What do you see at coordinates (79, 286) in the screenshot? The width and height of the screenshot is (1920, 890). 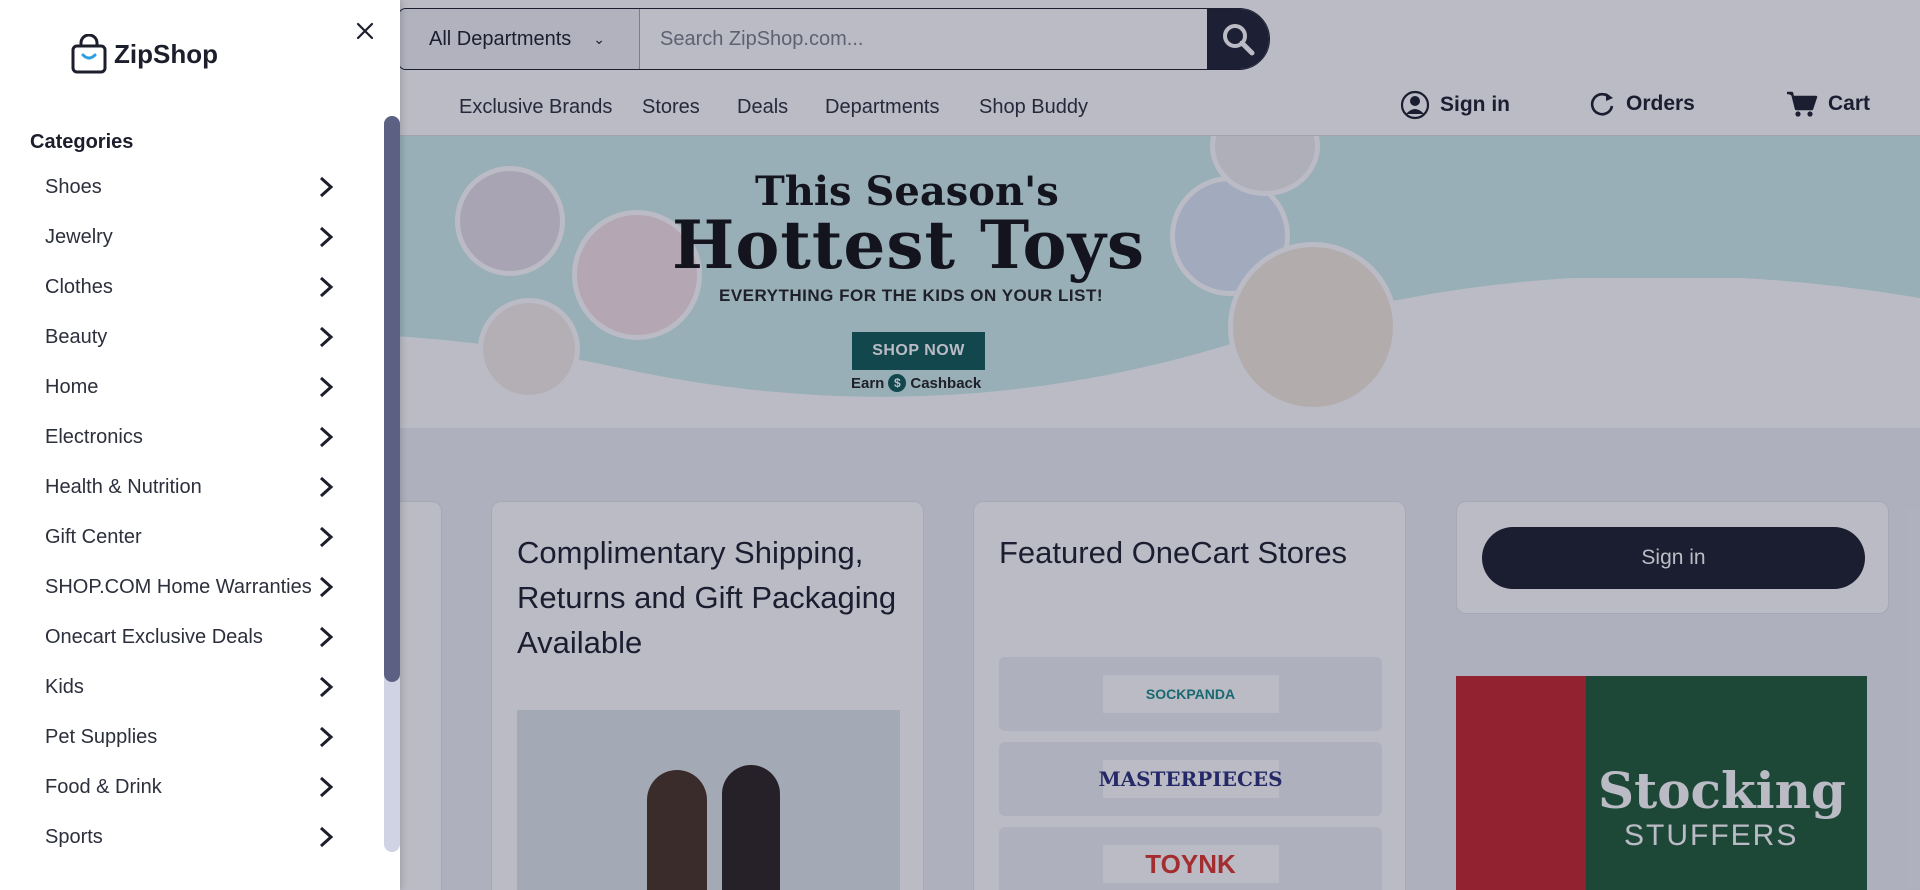 I see `category-label: Clothes` at bounding box center [79, 286].